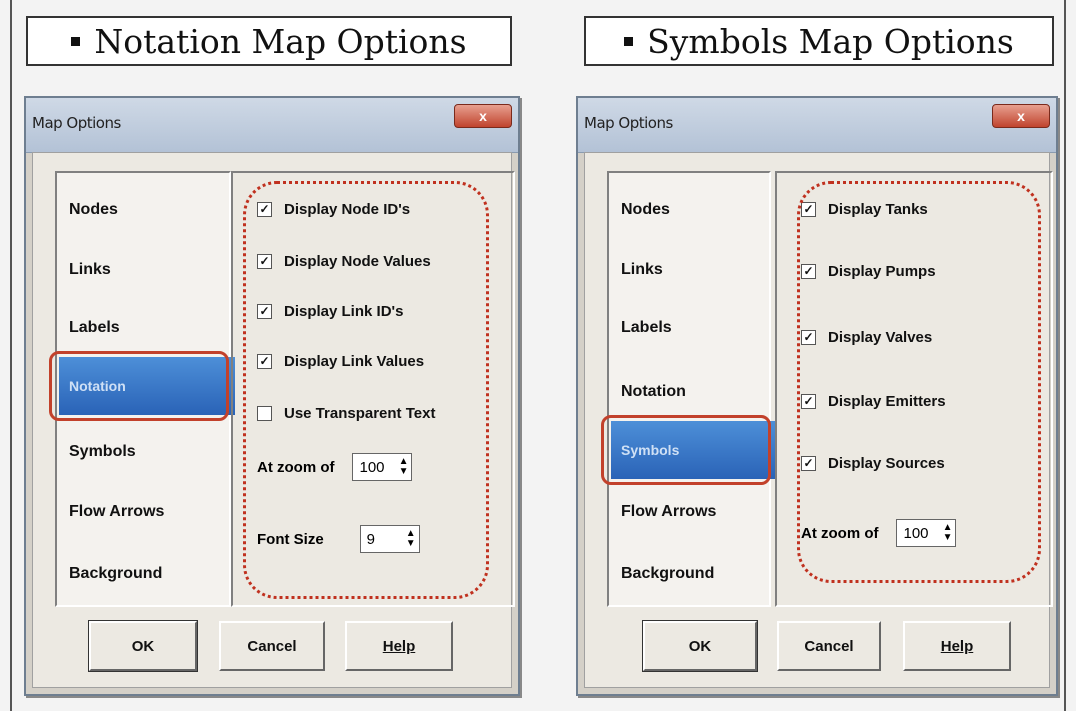  What do you see at coordinates (830, 41) in the screenshot?
I see `right-heading-text: Symbols Map Options` at bounding box center [830, 41].